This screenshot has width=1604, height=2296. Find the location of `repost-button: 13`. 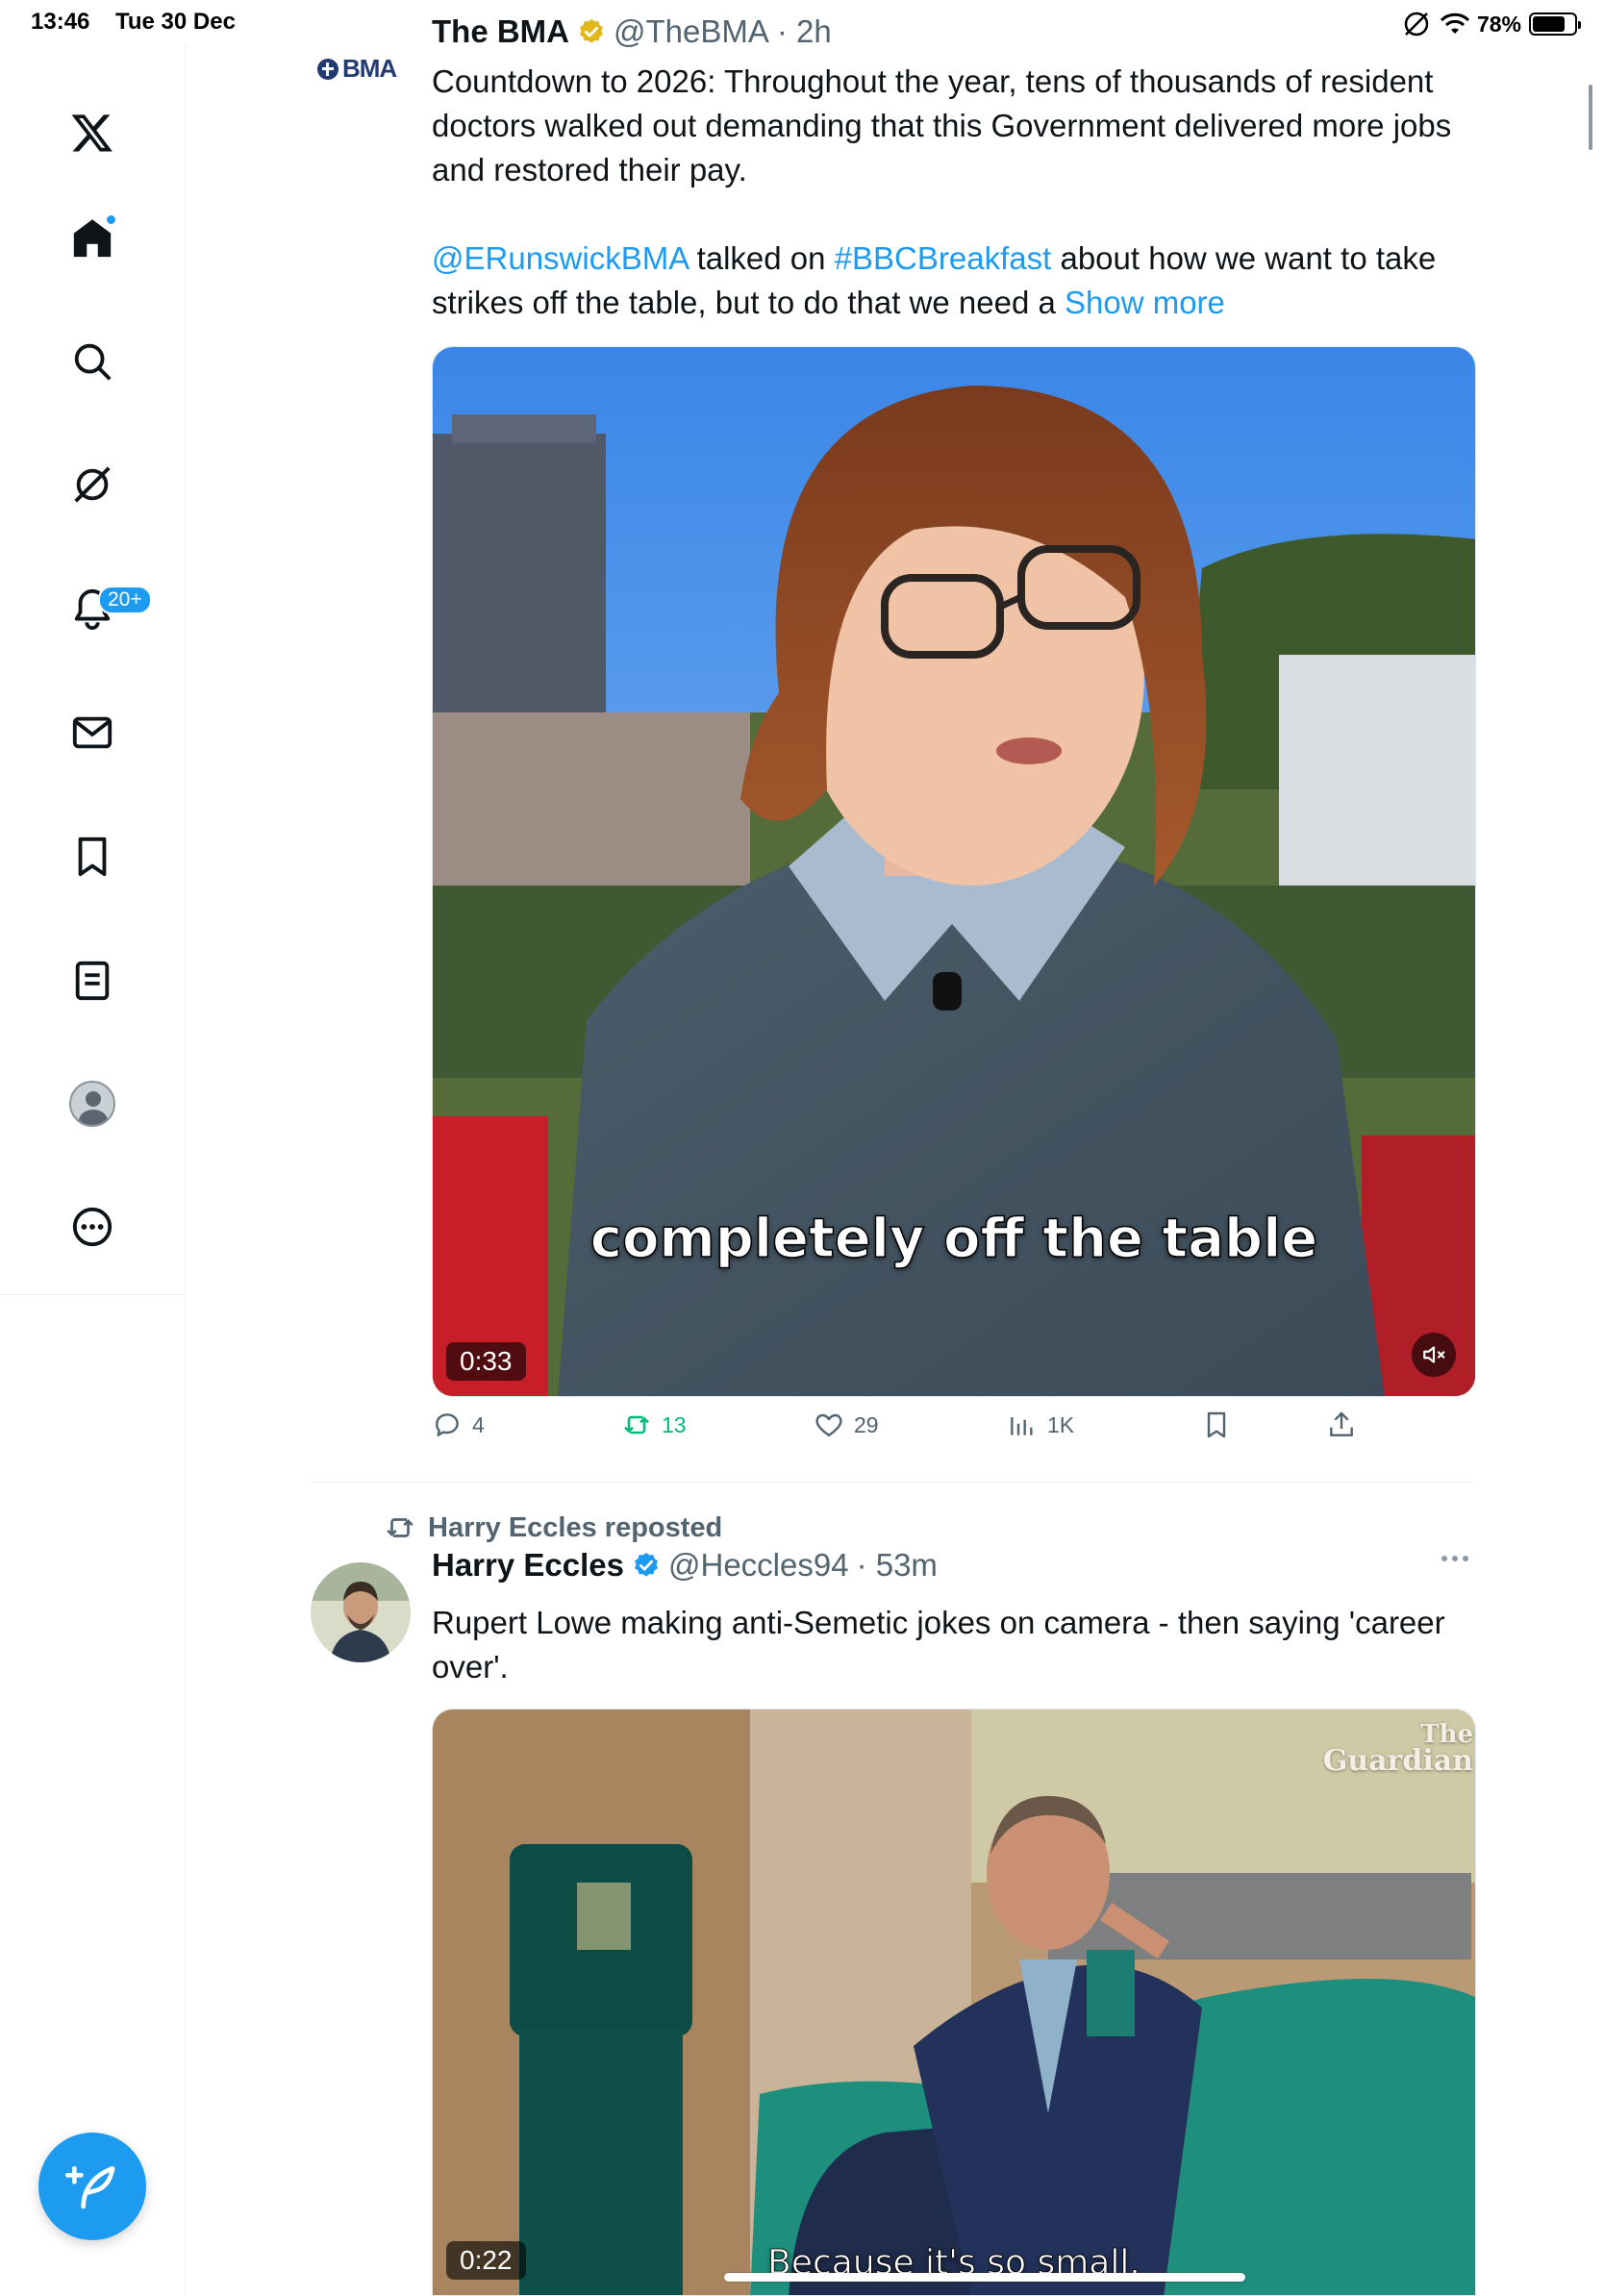

repost-button: 13 is located at coordinates (654, 1425).